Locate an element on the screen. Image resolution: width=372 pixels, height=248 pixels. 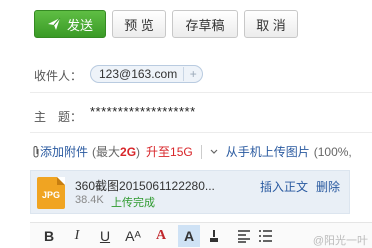
jpg-file-icon: JPG is located at coordinates (51, 193).